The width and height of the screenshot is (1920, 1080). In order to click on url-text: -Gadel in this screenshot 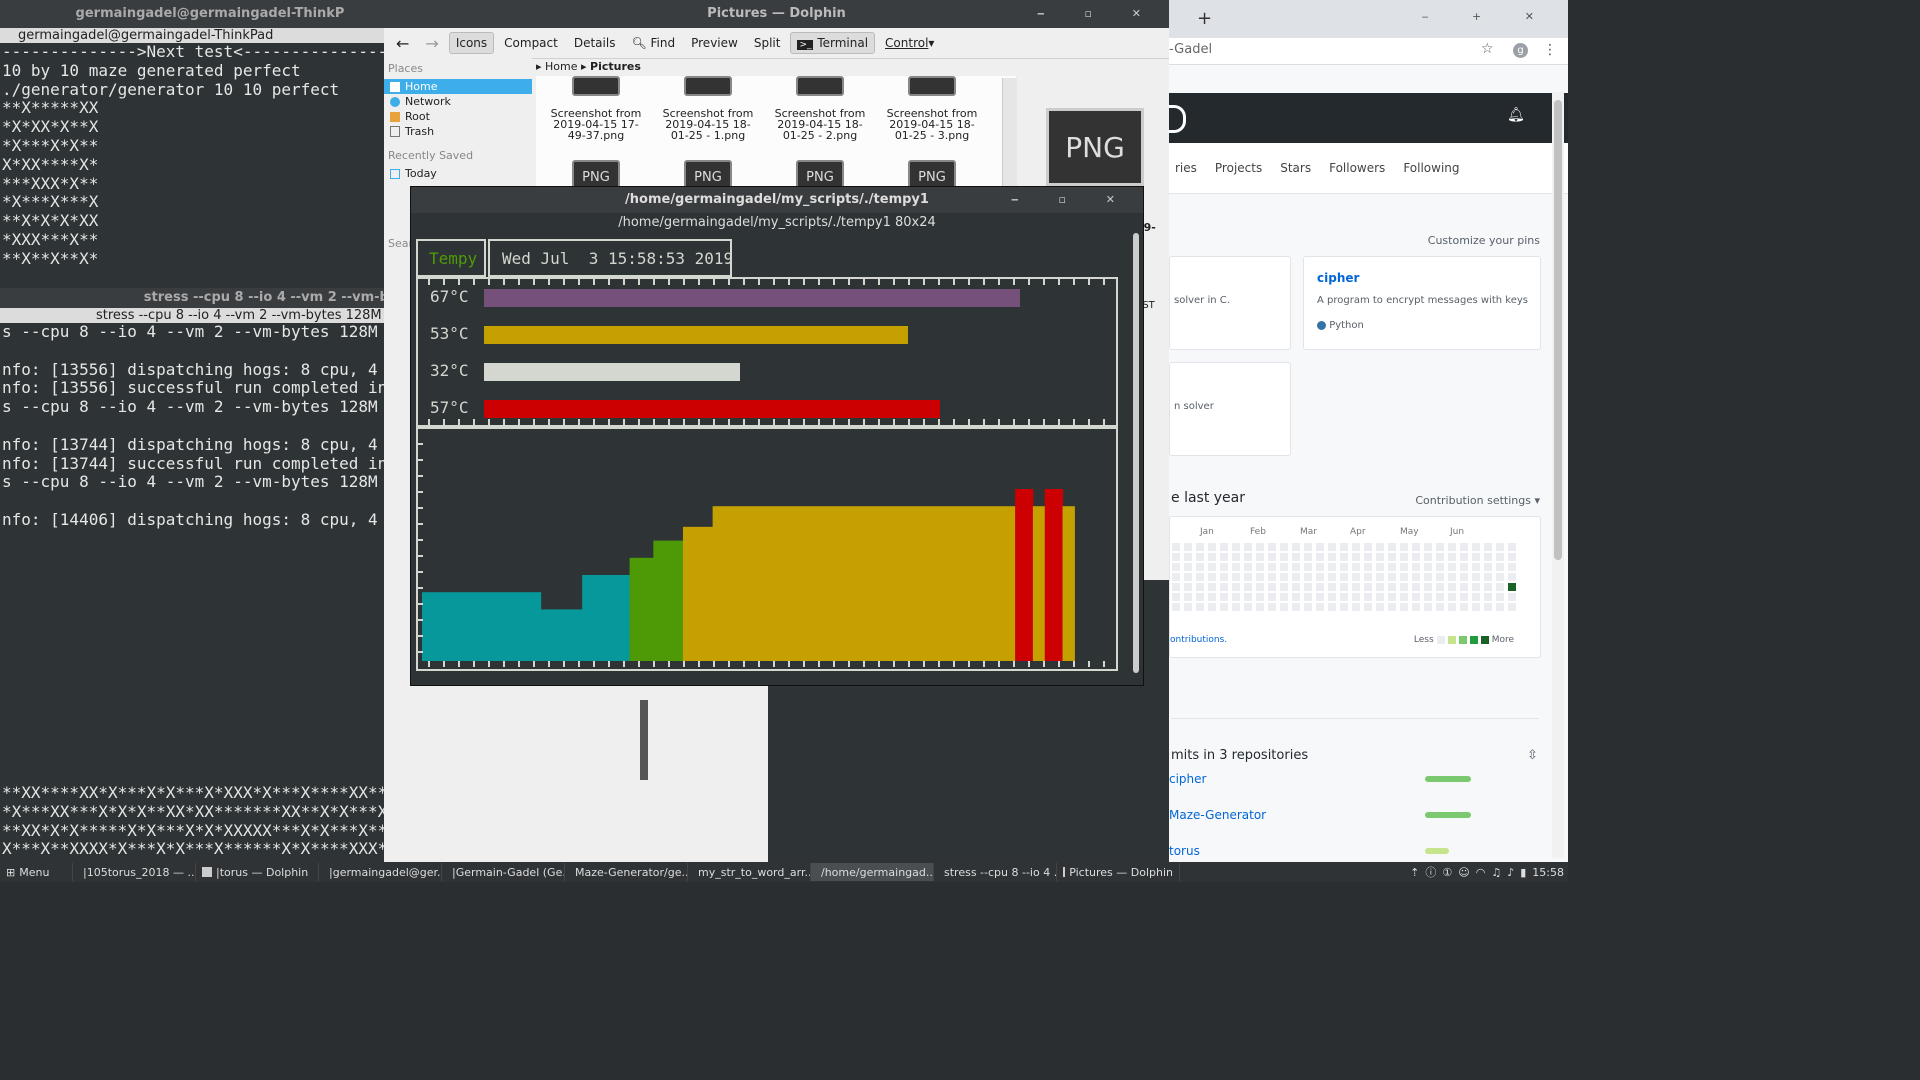, I will do `click(1190, 49)`.